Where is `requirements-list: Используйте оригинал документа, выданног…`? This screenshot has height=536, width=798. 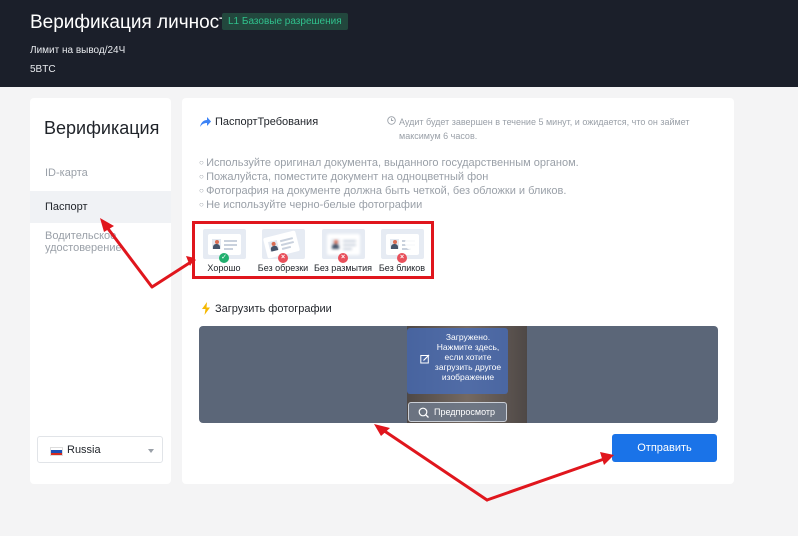 requirements-list: Используйте оригинал документа, выданног… is located at coordinates (389, 184).